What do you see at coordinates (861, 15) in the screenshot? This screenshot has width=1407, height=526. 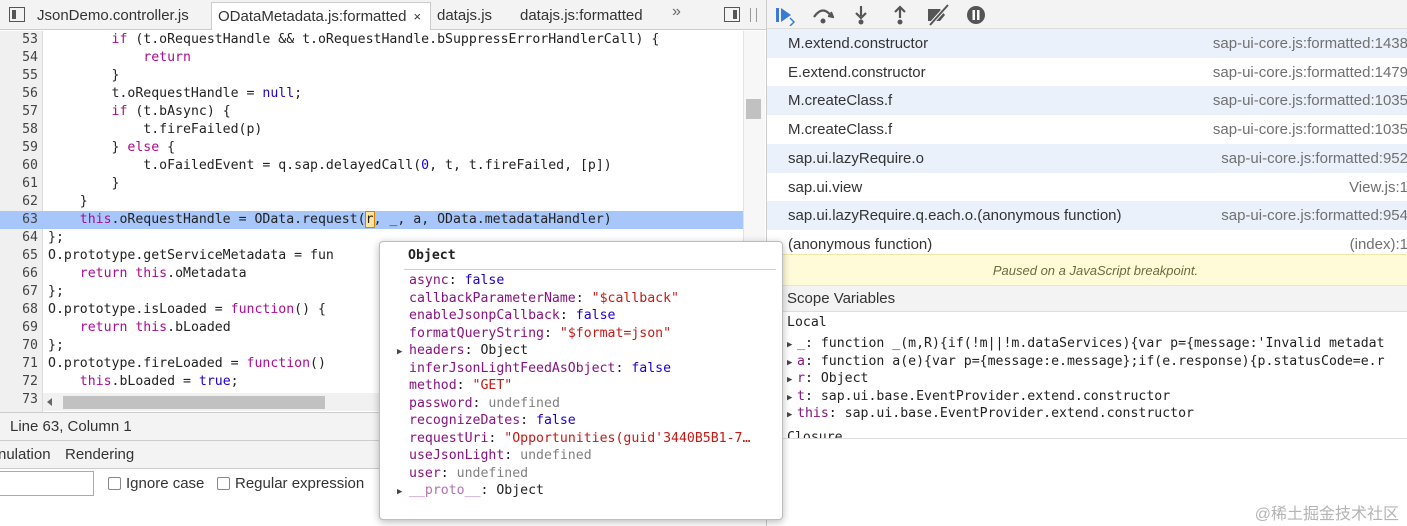 I see `step-into-button` at bounding box center [861, 15].